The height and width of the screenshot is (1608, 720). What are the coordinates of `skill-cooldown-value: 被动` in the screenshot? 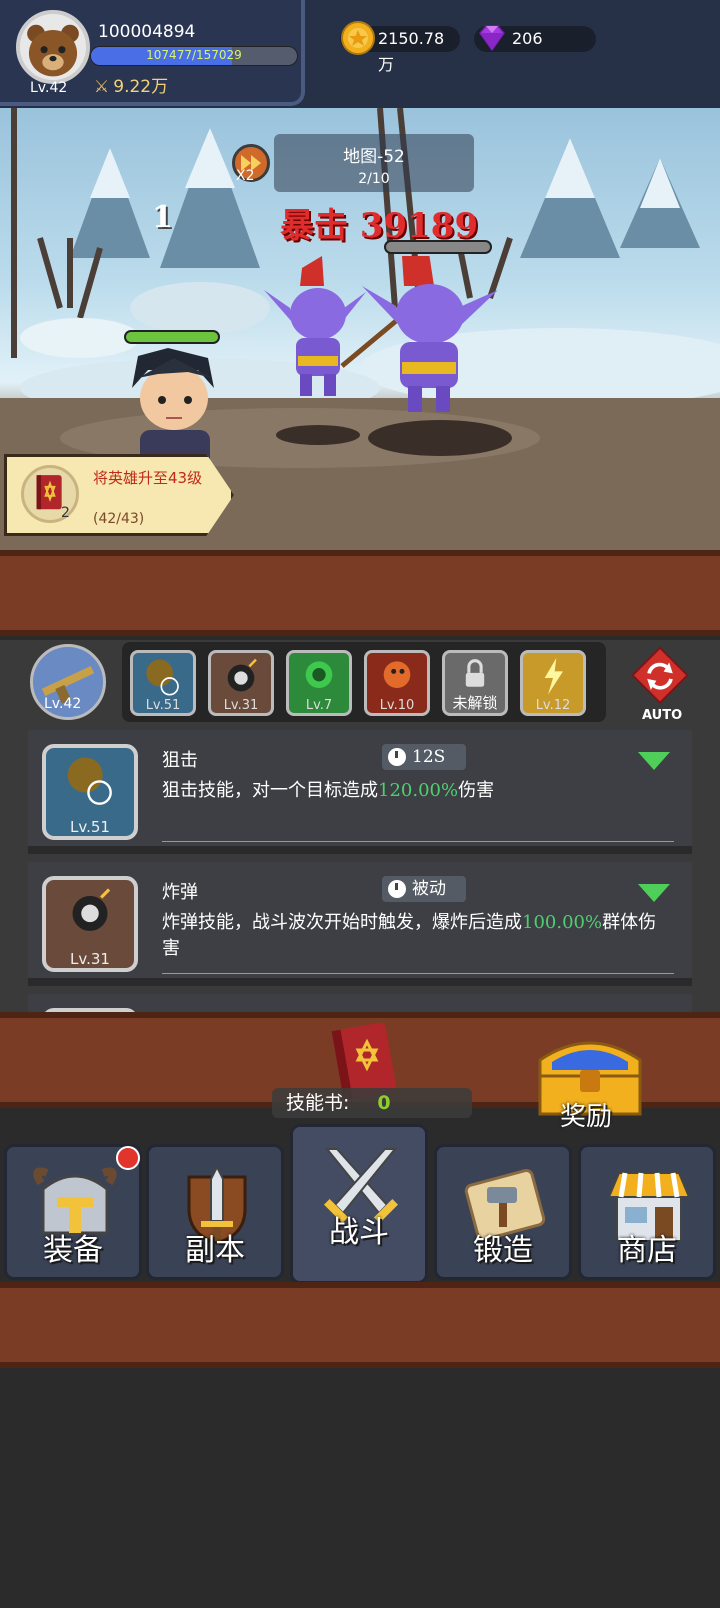 It's located at (429, 889).